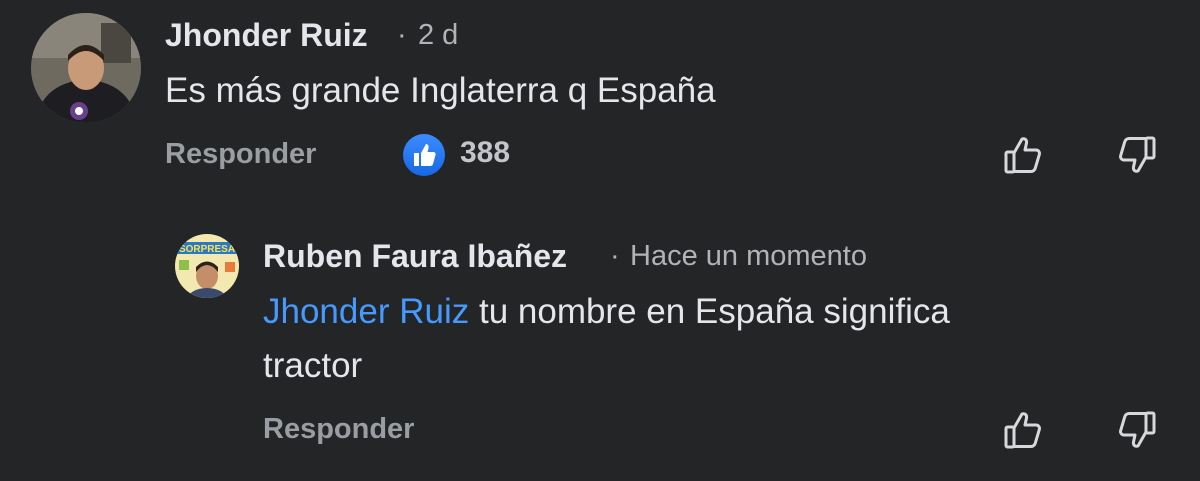  I want to click on reply-text-line1-content: tu nombre en España significa, so click(714, 311).